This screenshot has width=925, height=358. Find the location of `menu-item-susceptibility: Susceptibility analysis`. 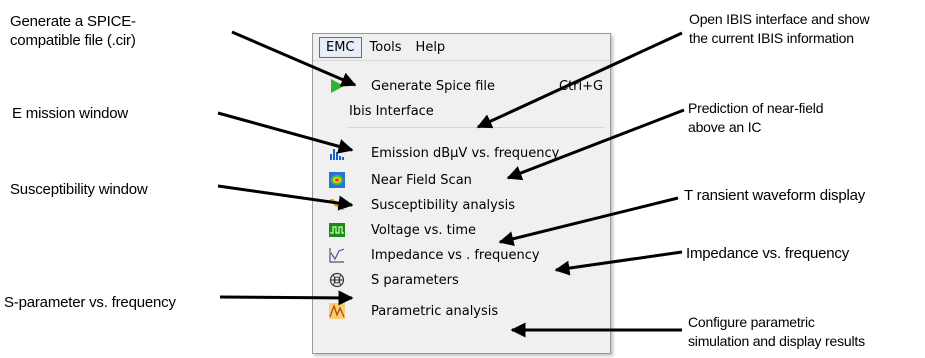

menu-item-susceptibility: Susceptibility analysis is located at coordinates (461, 205).